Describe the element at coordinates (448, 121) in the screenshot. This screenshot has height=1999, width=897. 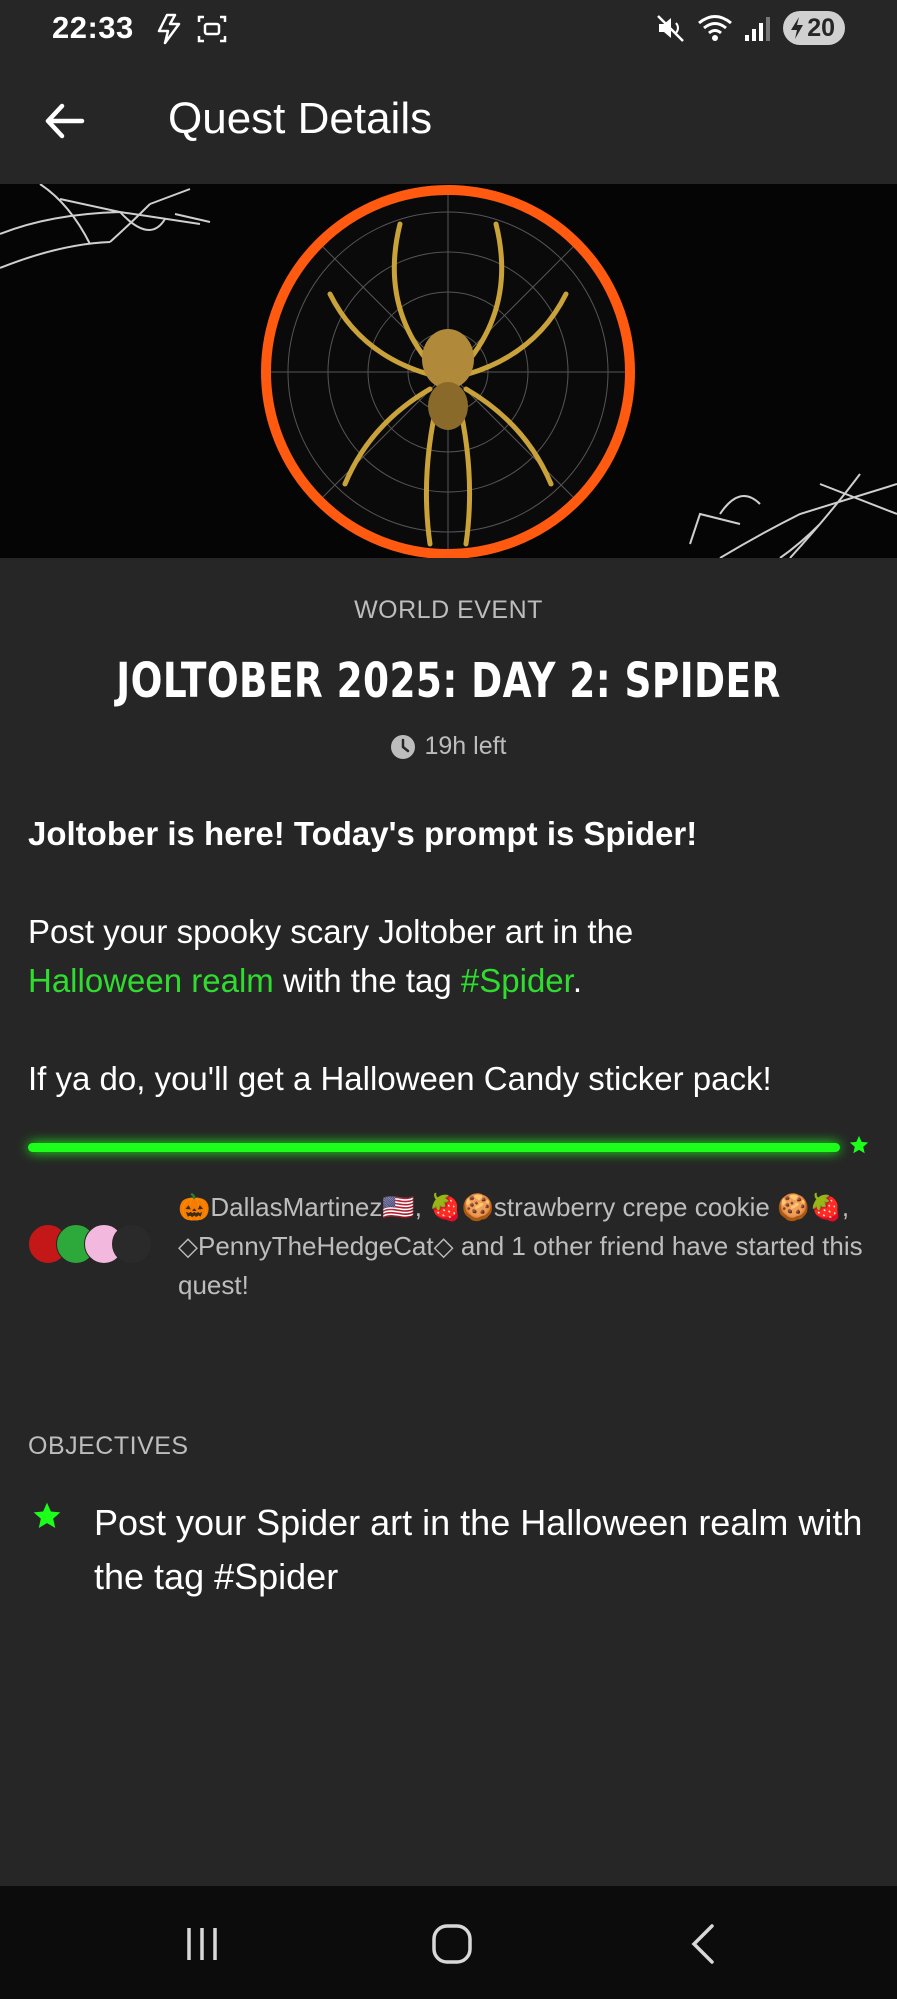
I see `app-bar: Quest Details` at that location.